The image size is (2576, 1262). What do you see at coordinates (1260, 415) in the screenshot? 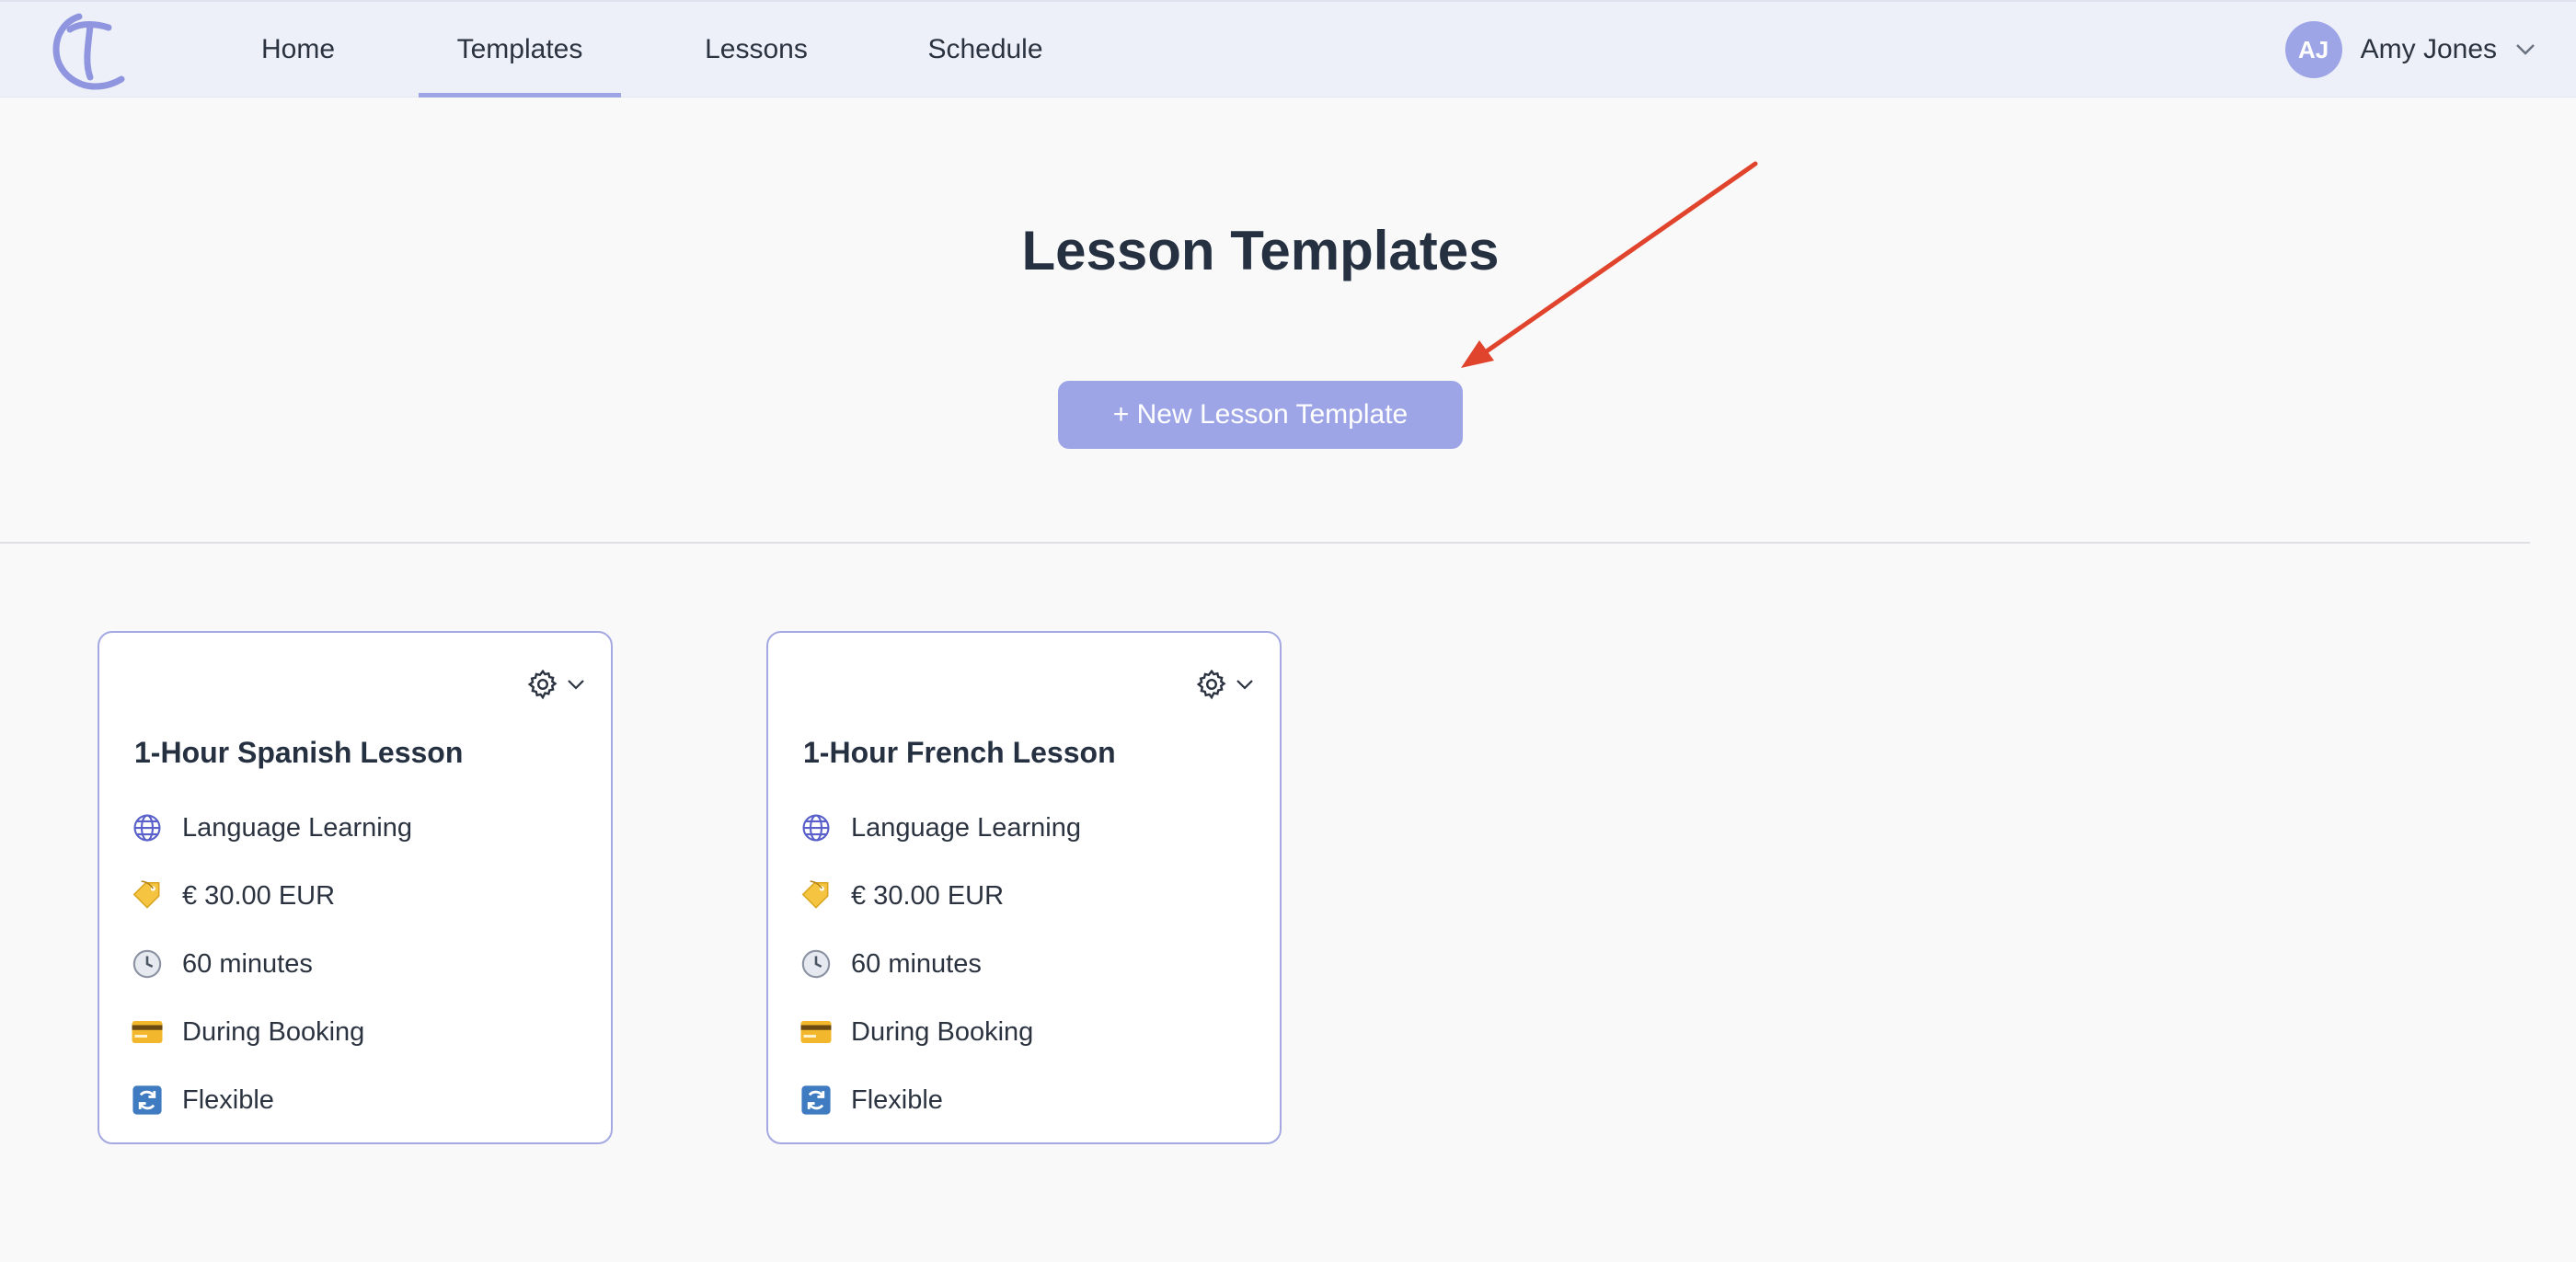
I see `new-lesson-template-button: + New Lesson Template` at bounding box center [1260, 415].